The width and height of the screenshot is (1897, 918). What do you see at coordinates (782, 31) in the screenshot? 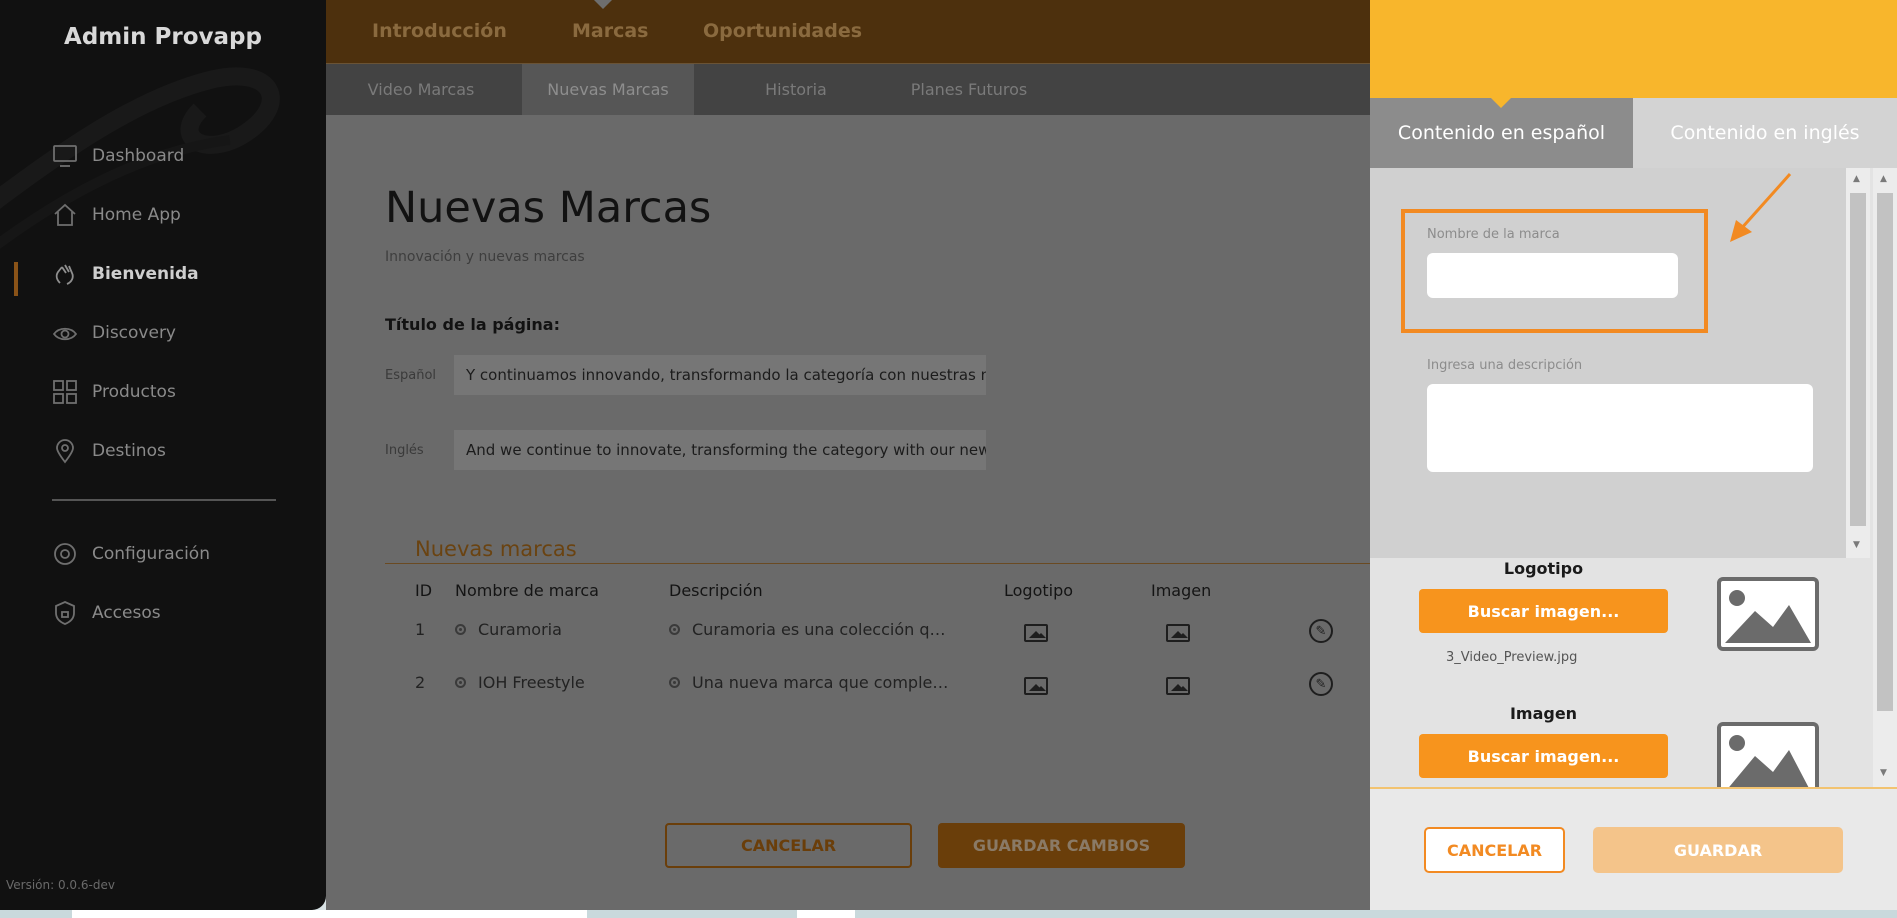
I see `tab-oportunidades: Oportunidades` at bounding box center [782, 31].